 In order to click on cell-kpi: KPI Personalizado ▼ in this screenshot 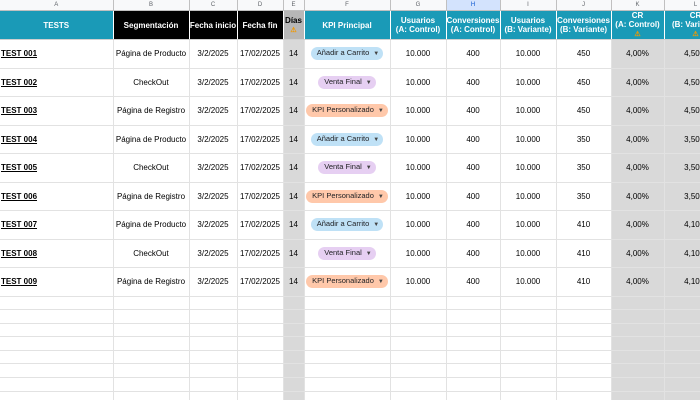, I will do `click(347, 282)`.